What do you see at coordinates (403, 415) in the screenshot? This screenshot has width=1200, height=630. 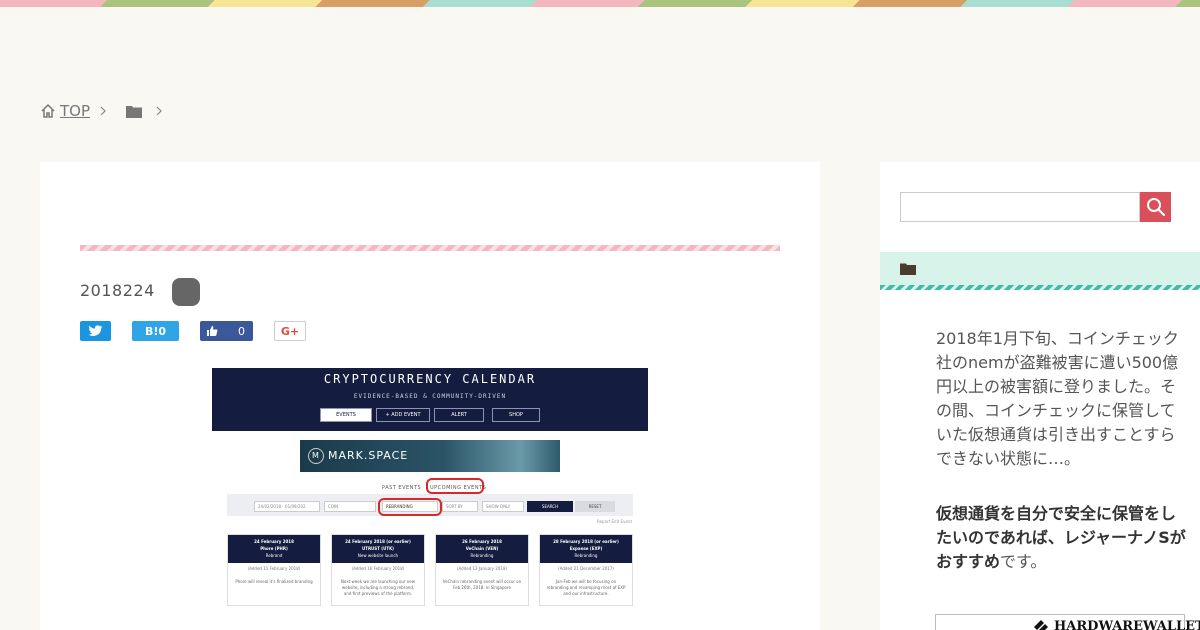 I see `calendar-add-event-button: + ADD EVENT` at bounding box center [403, 415].